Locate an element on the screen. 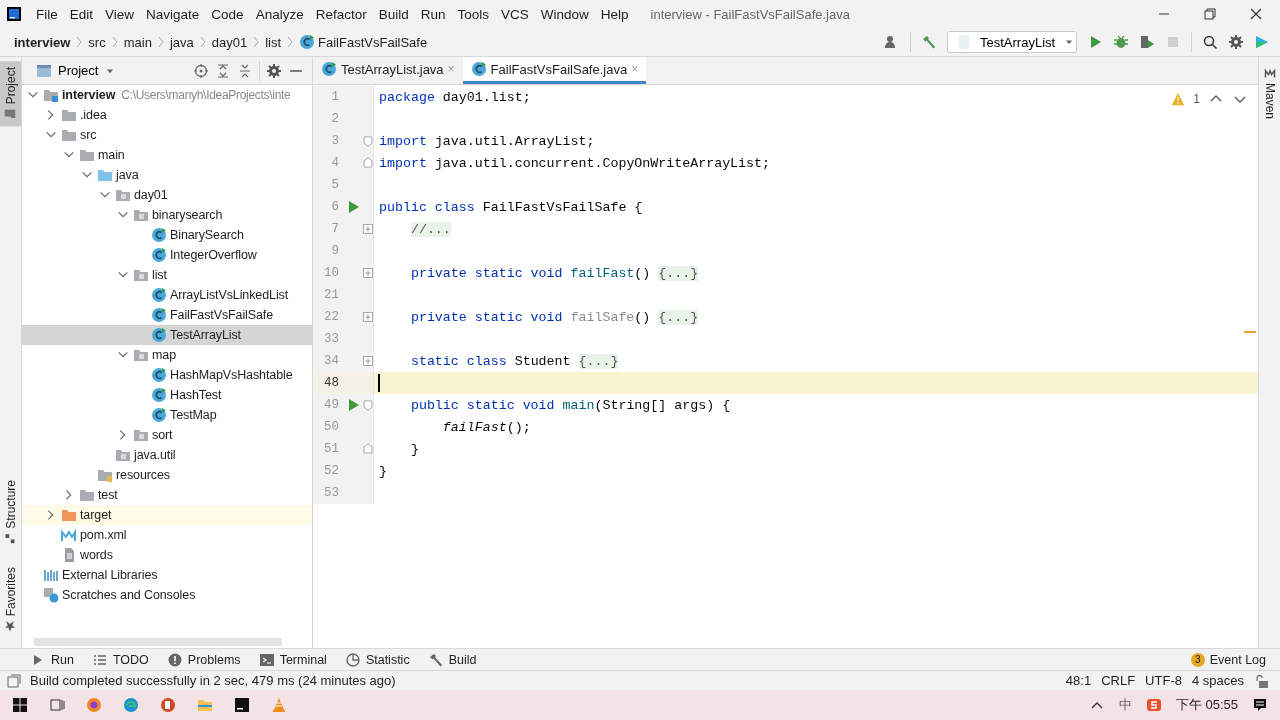  tree-item: java is located at coordinates (167, 175).